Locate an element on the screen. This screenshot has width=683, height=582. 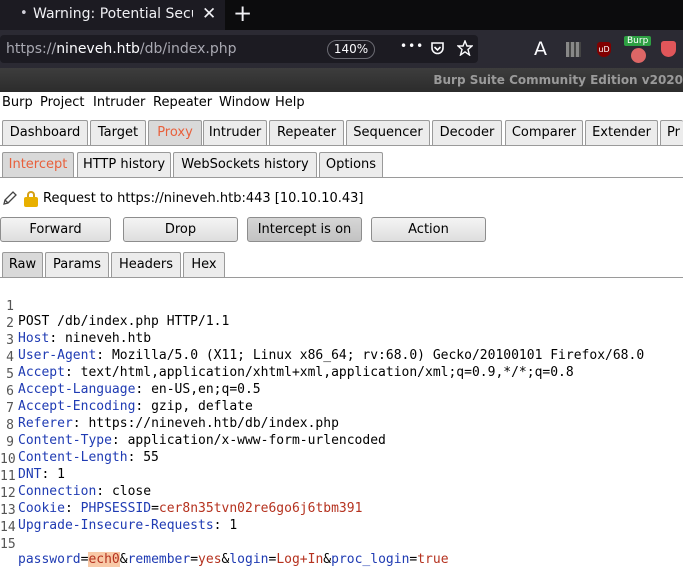
lock-icon is located at coordinates (31, 199).